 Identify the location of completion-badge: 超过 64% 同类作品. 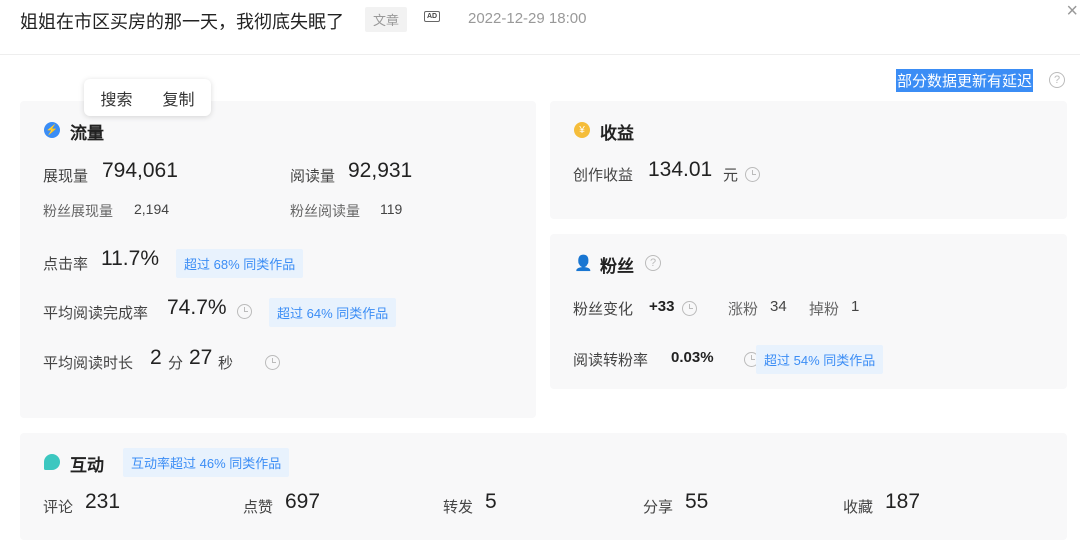
(333, 312).